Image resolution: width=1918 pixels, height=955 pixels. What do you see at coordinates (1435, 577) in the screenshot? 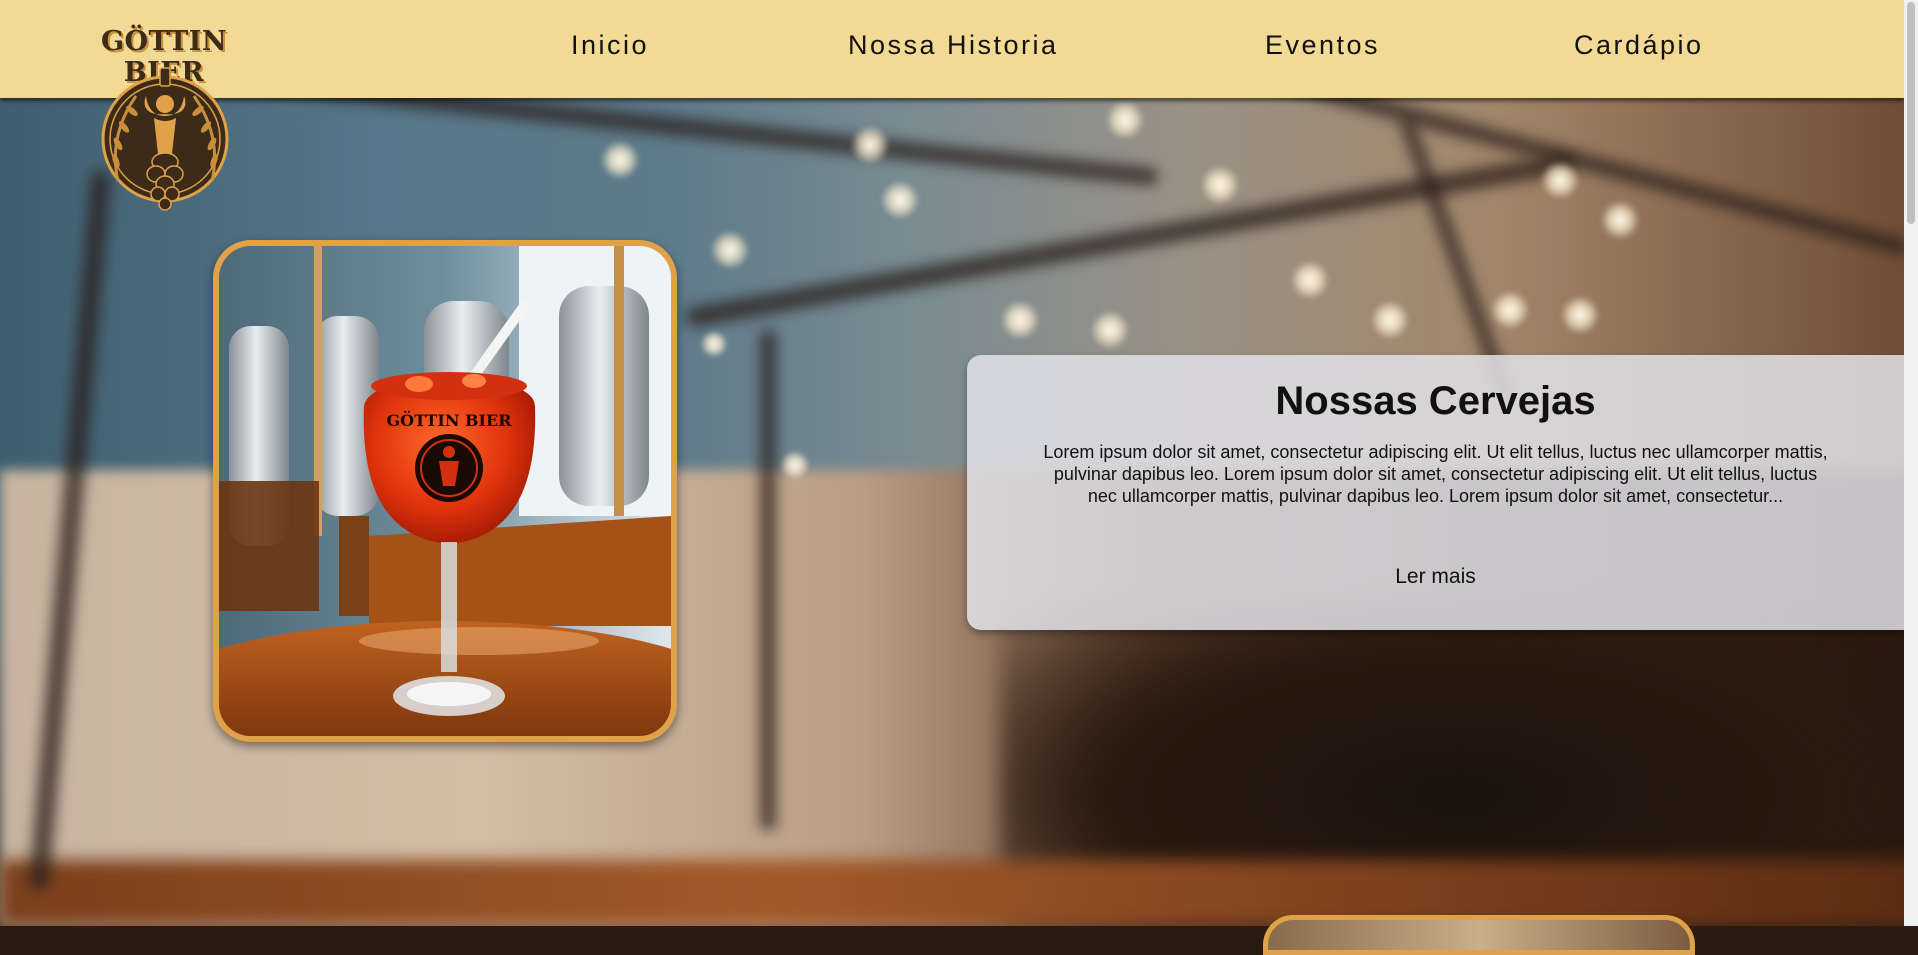
I see `read-more-link: Ler mais` at bounding box center [1435, 577].